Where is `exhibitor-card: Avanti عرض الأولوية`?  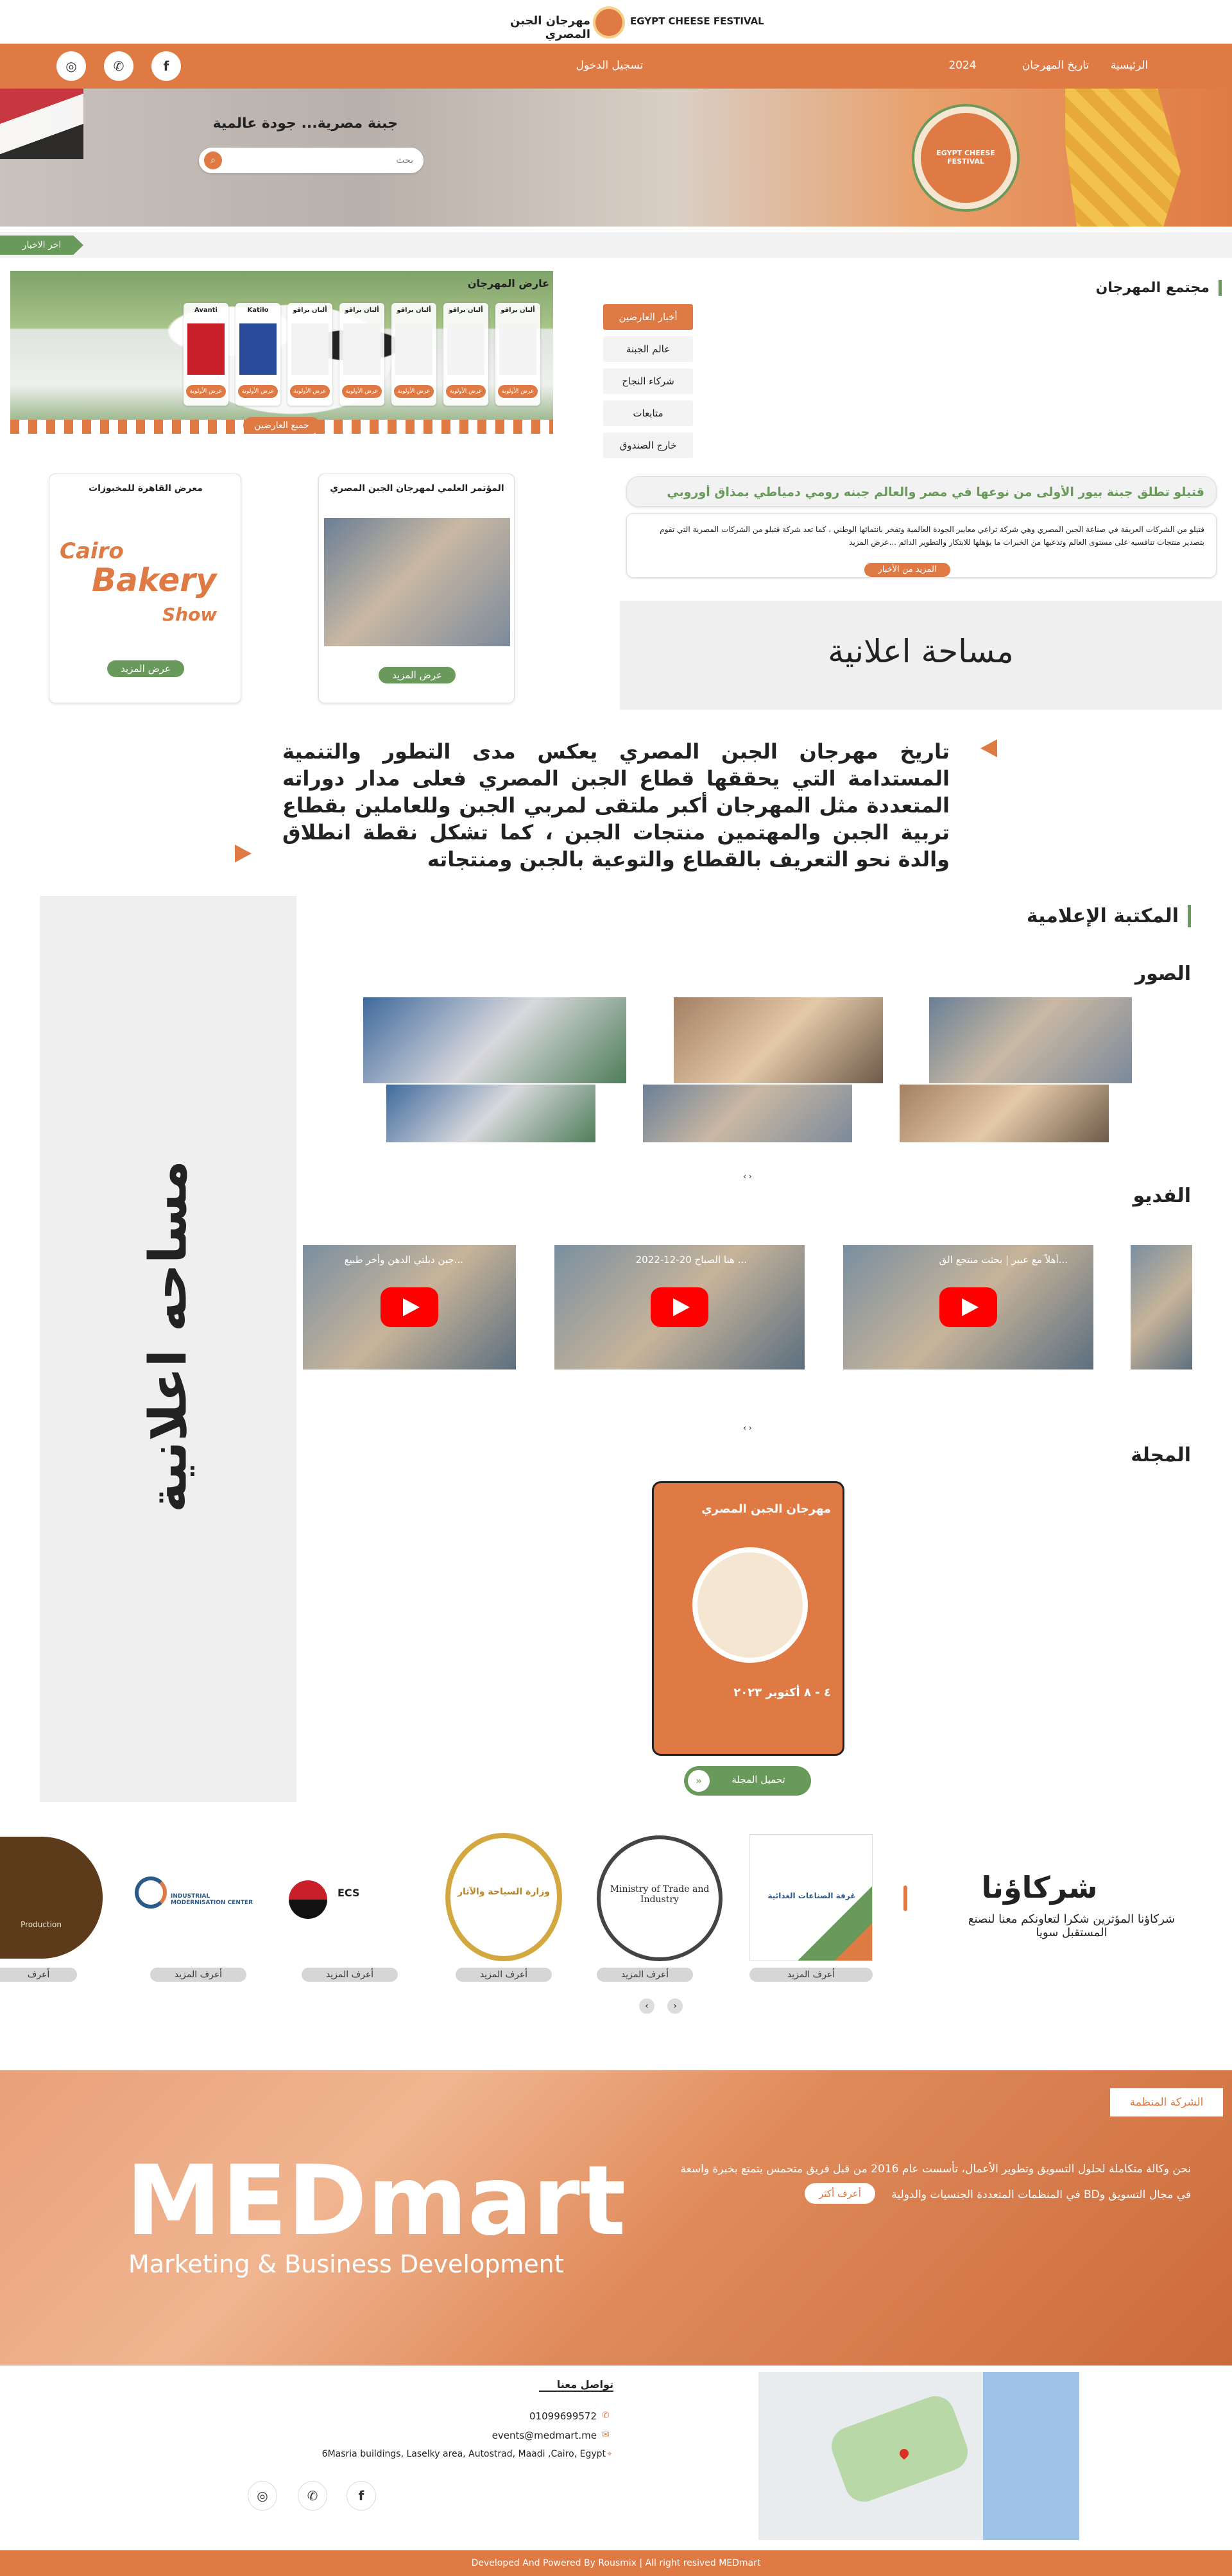 exhibitor-card: Avanti عرض الأولوية is located at coordinates (206, 354).